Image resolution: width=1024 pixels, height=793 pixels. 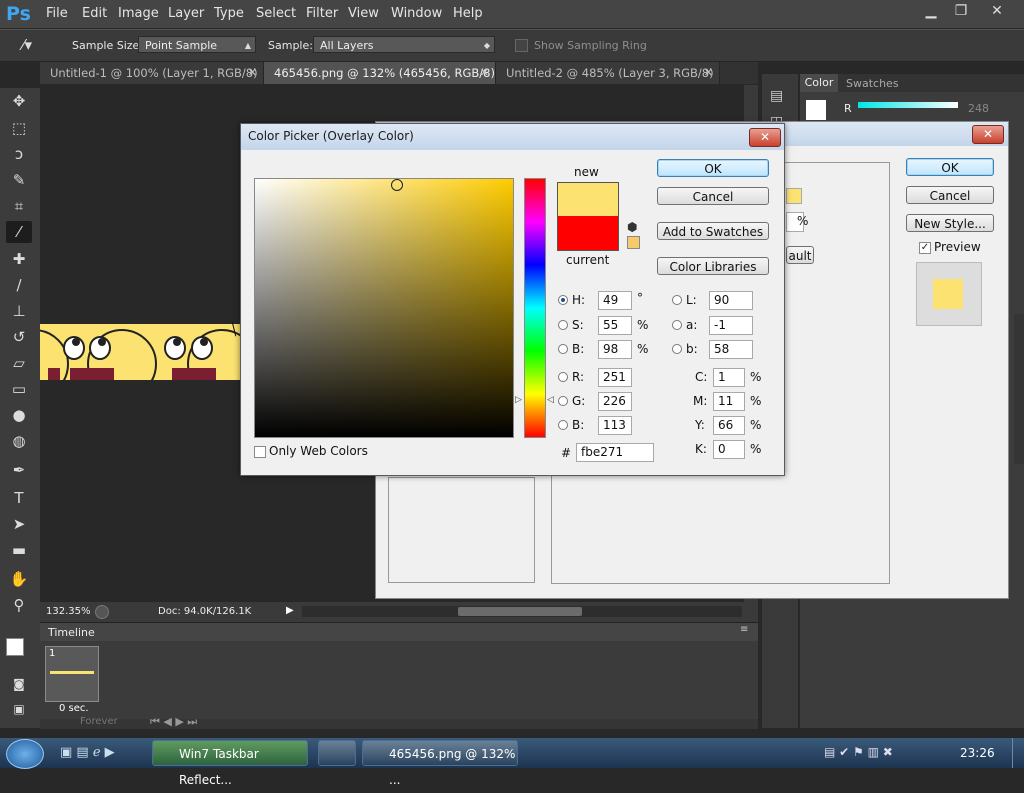 What do you see at coordinates (102, 612) in the screenshot?
I see `status-menu-icon` at bounding box center [102, 612].